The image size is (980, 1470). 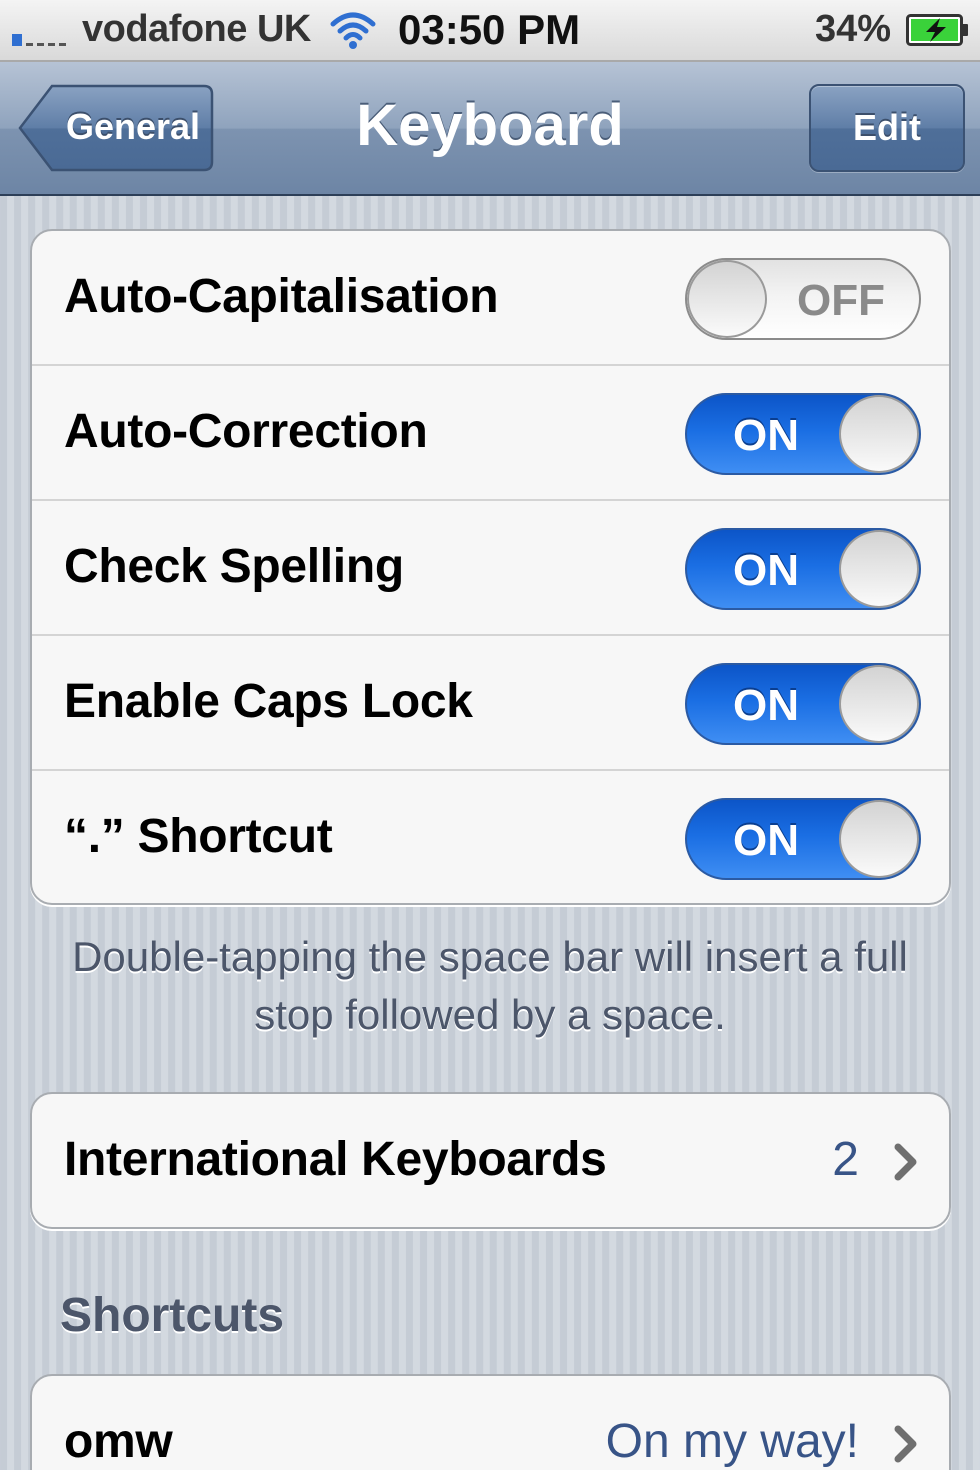 I want to click on setting-row-enable-caps-lock: Enable Caps Lock ON, so click(x=490, y=703).